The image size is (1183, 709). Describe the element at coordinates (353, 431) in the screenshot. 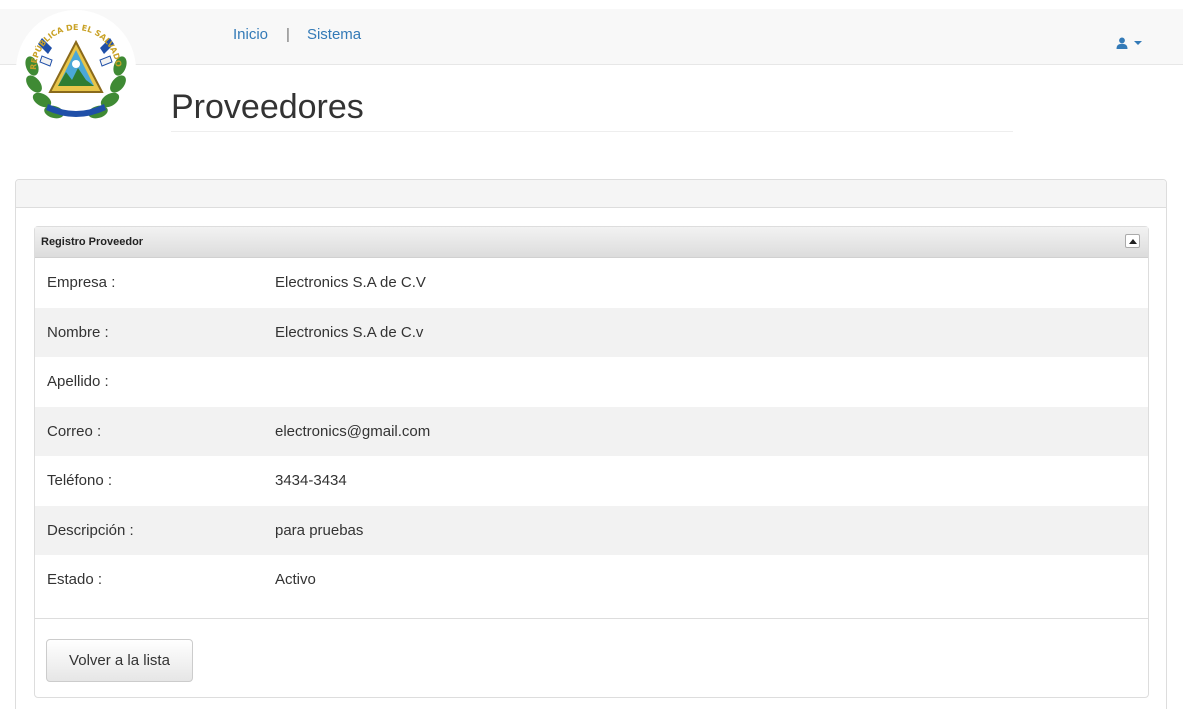

I see `detail-value: electronics@gmail.com` at that location.